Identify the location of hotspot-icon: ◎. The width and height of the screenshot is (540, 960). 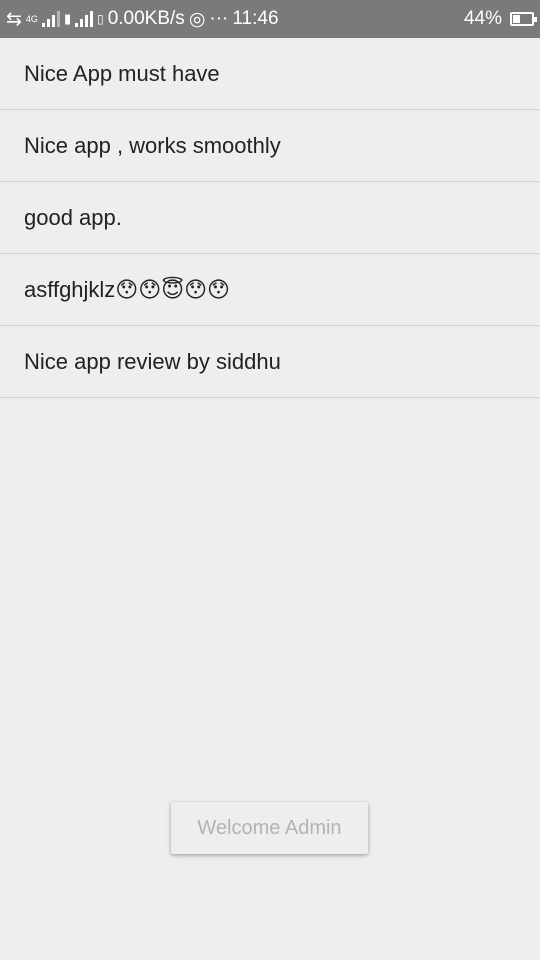
(197, 19).